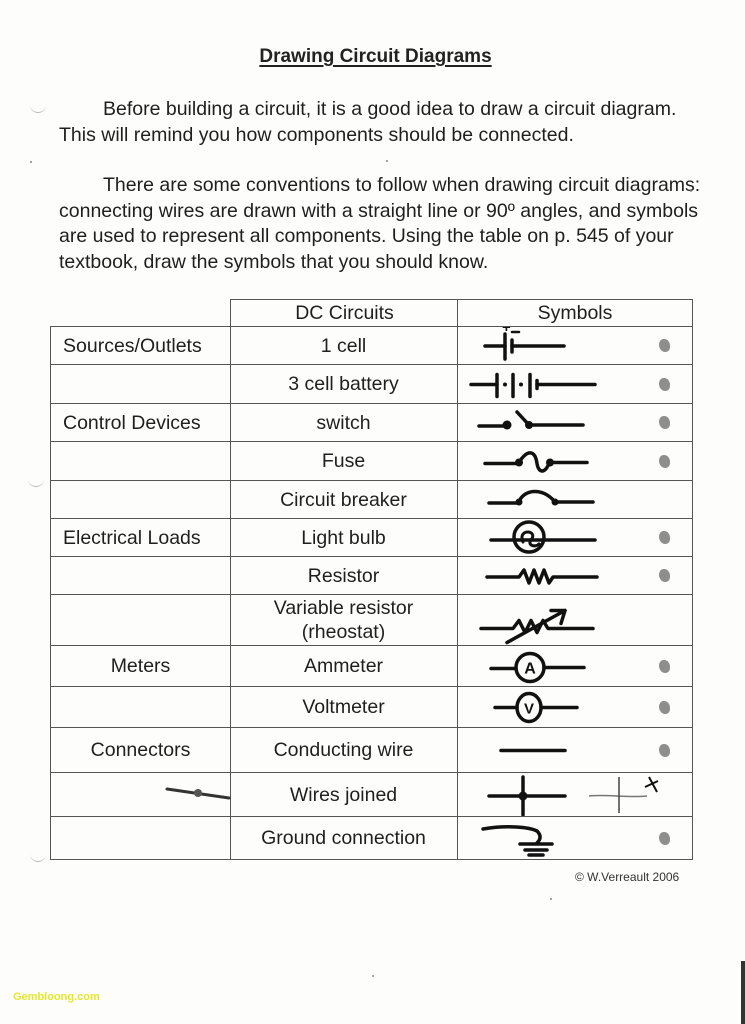 The width and height of the screenshot is (745, 1024). What do you see at coordinates (517, 841) in the screenshot?
I see `ground-icon` at bounding box center [517, 841].